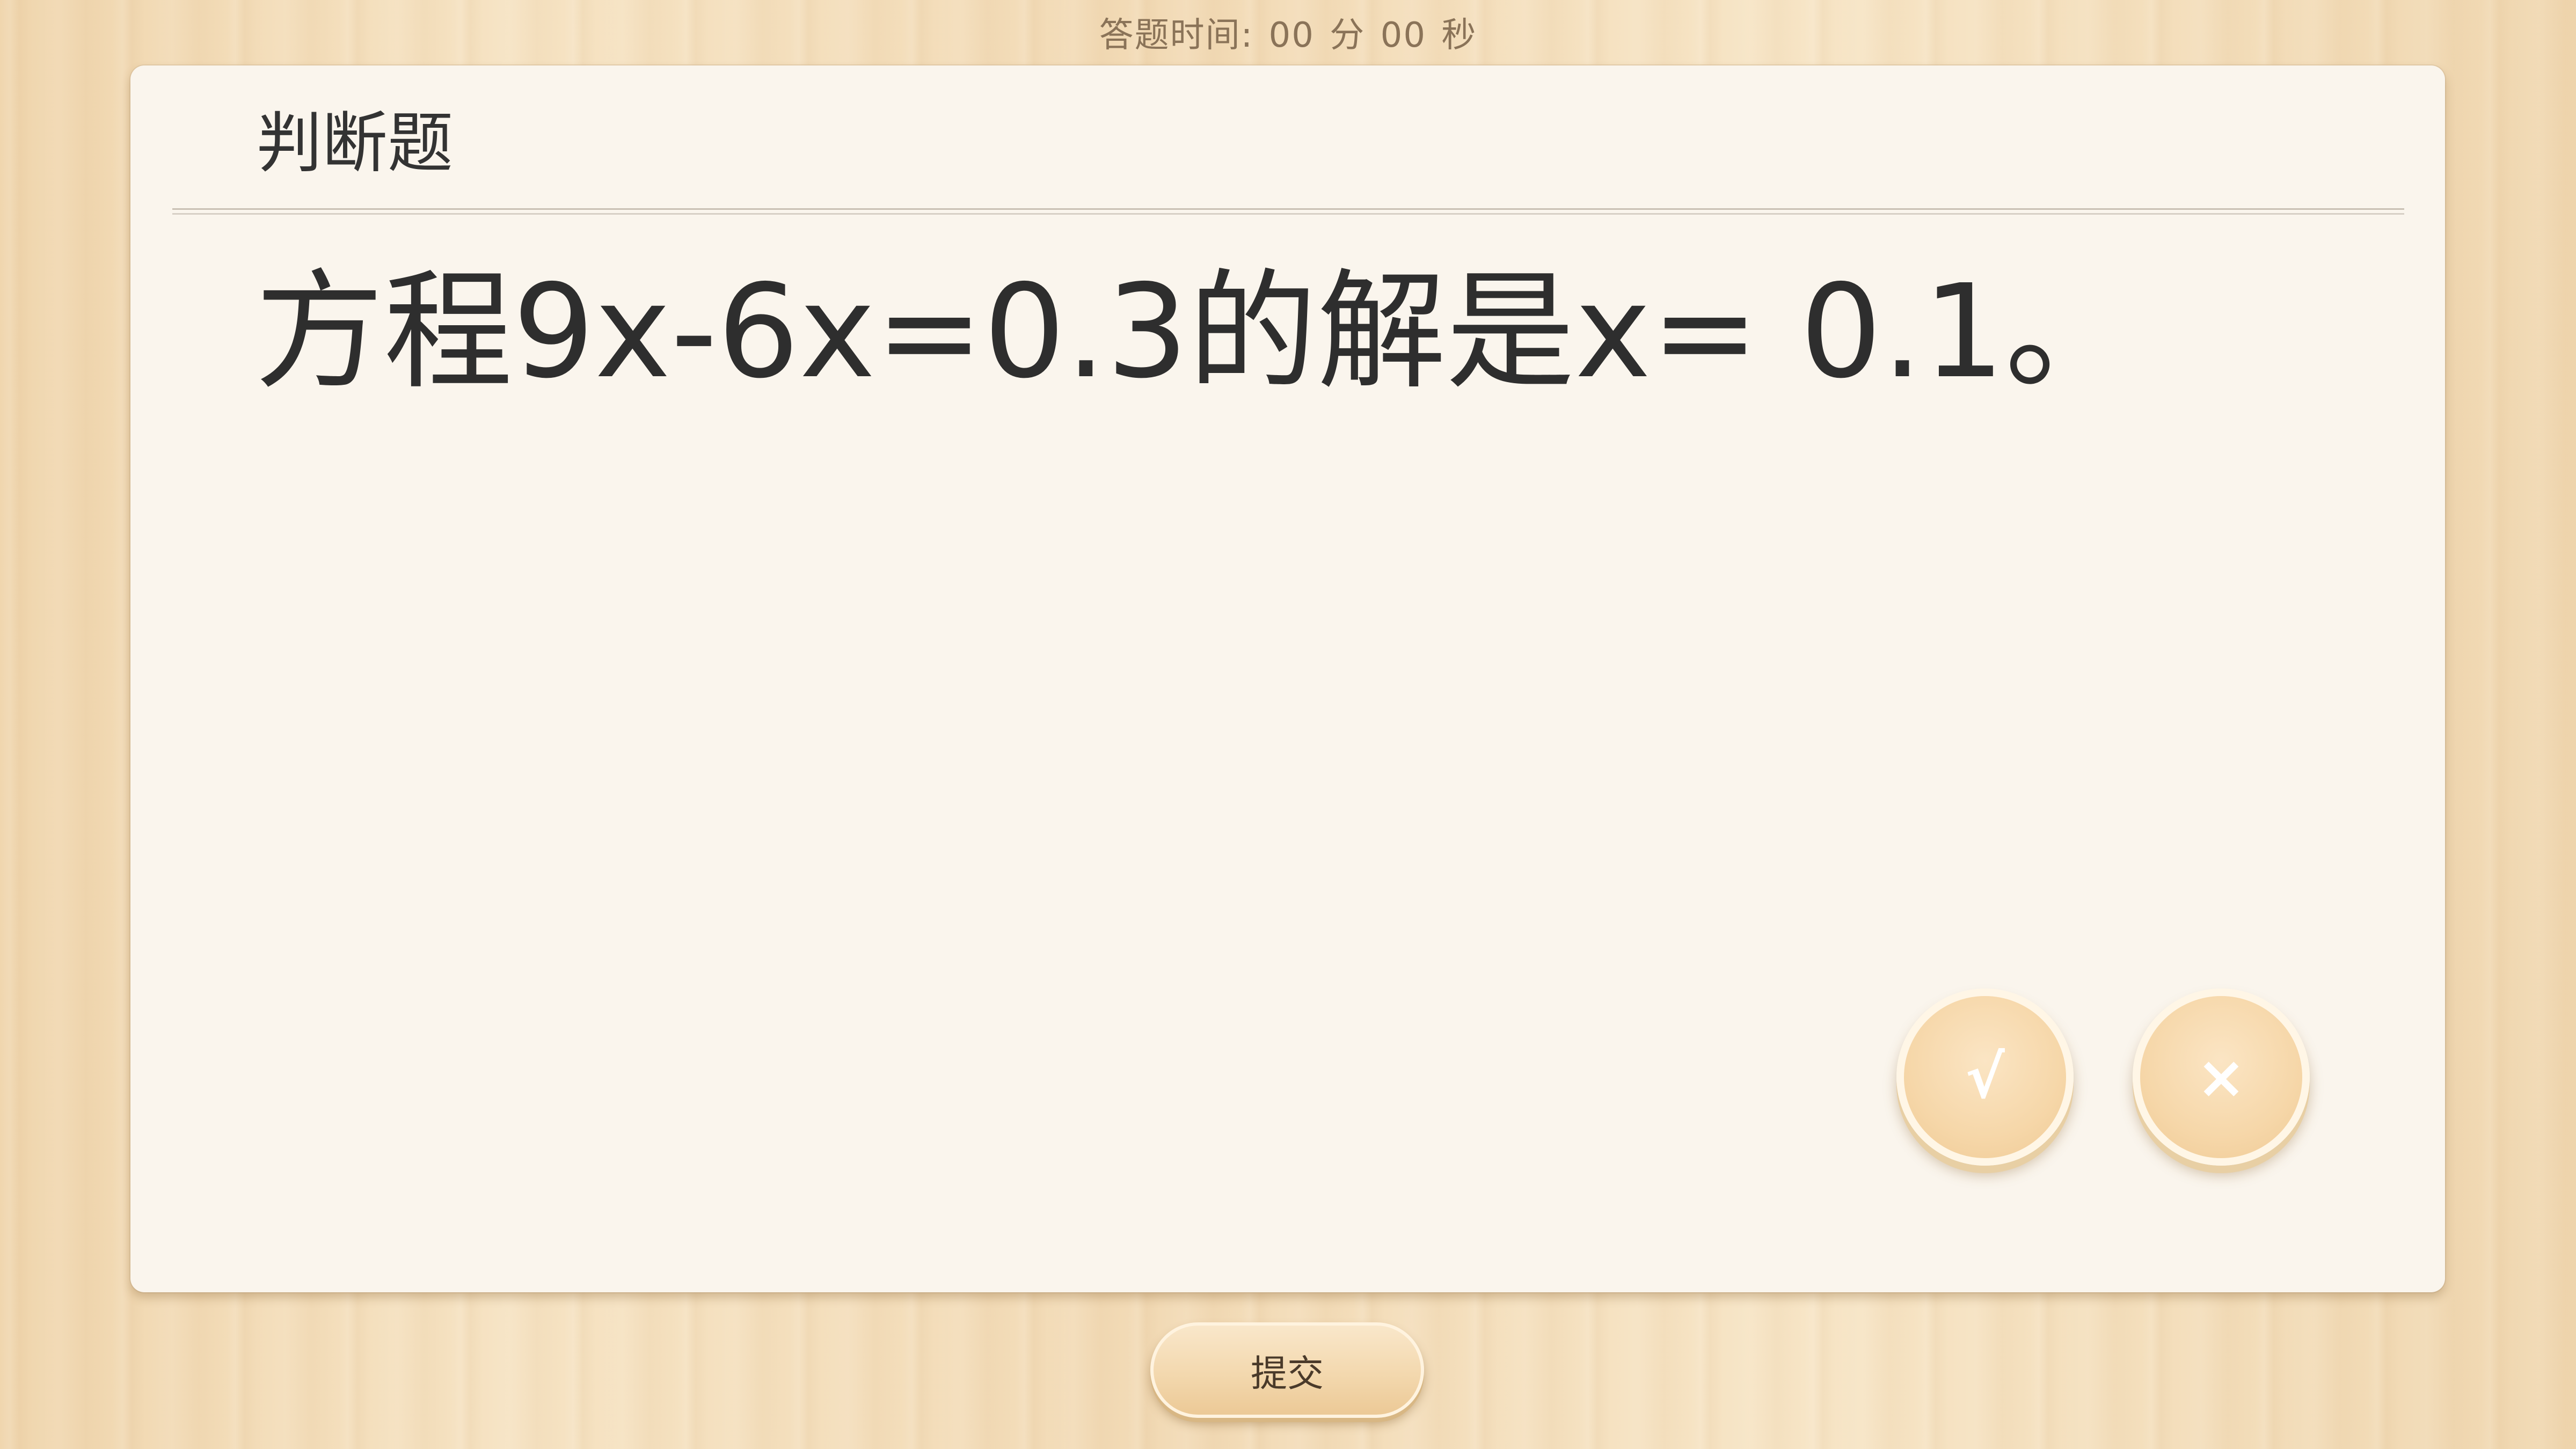 This screenshot has width=2576, height=1449. Describe the element at coordinates (1288, 211) in the screenshot. I see `title-divider` at that location.